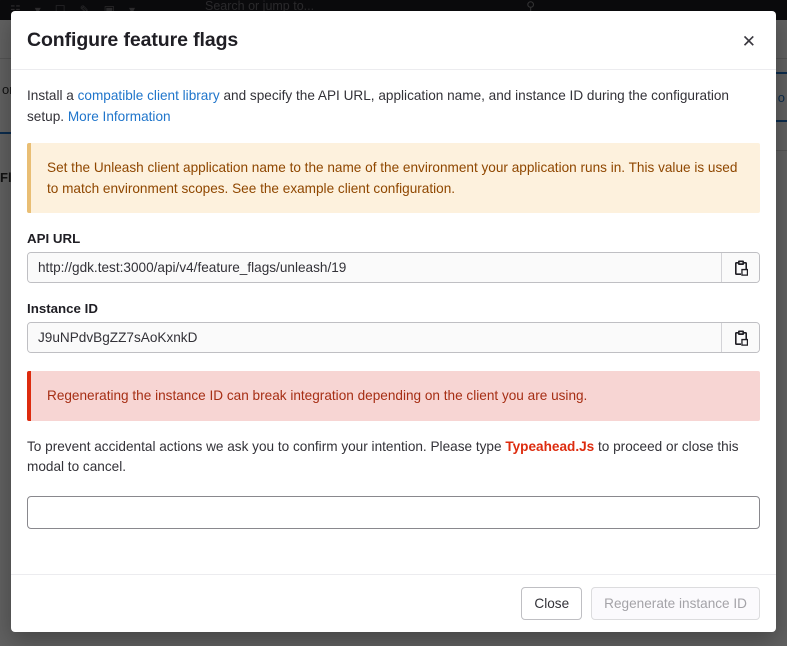 This screenshot has width=787, height=646. What do you see at coordinates (550, 446) in the screenshot?
I see `confirmation-phrase: Typeahead.Js` at bounding box center [550, 446].